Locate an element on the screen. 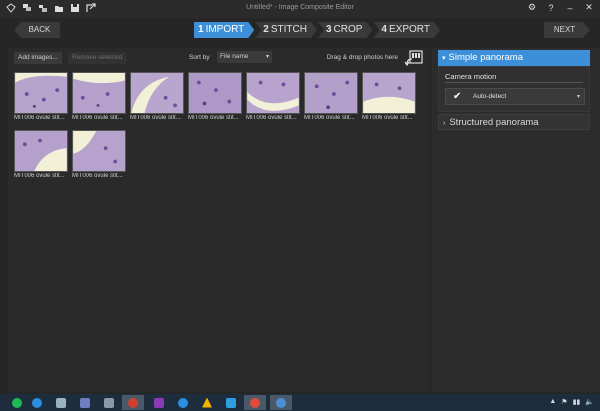  onenote-icon is located at coordinates (159, 402).